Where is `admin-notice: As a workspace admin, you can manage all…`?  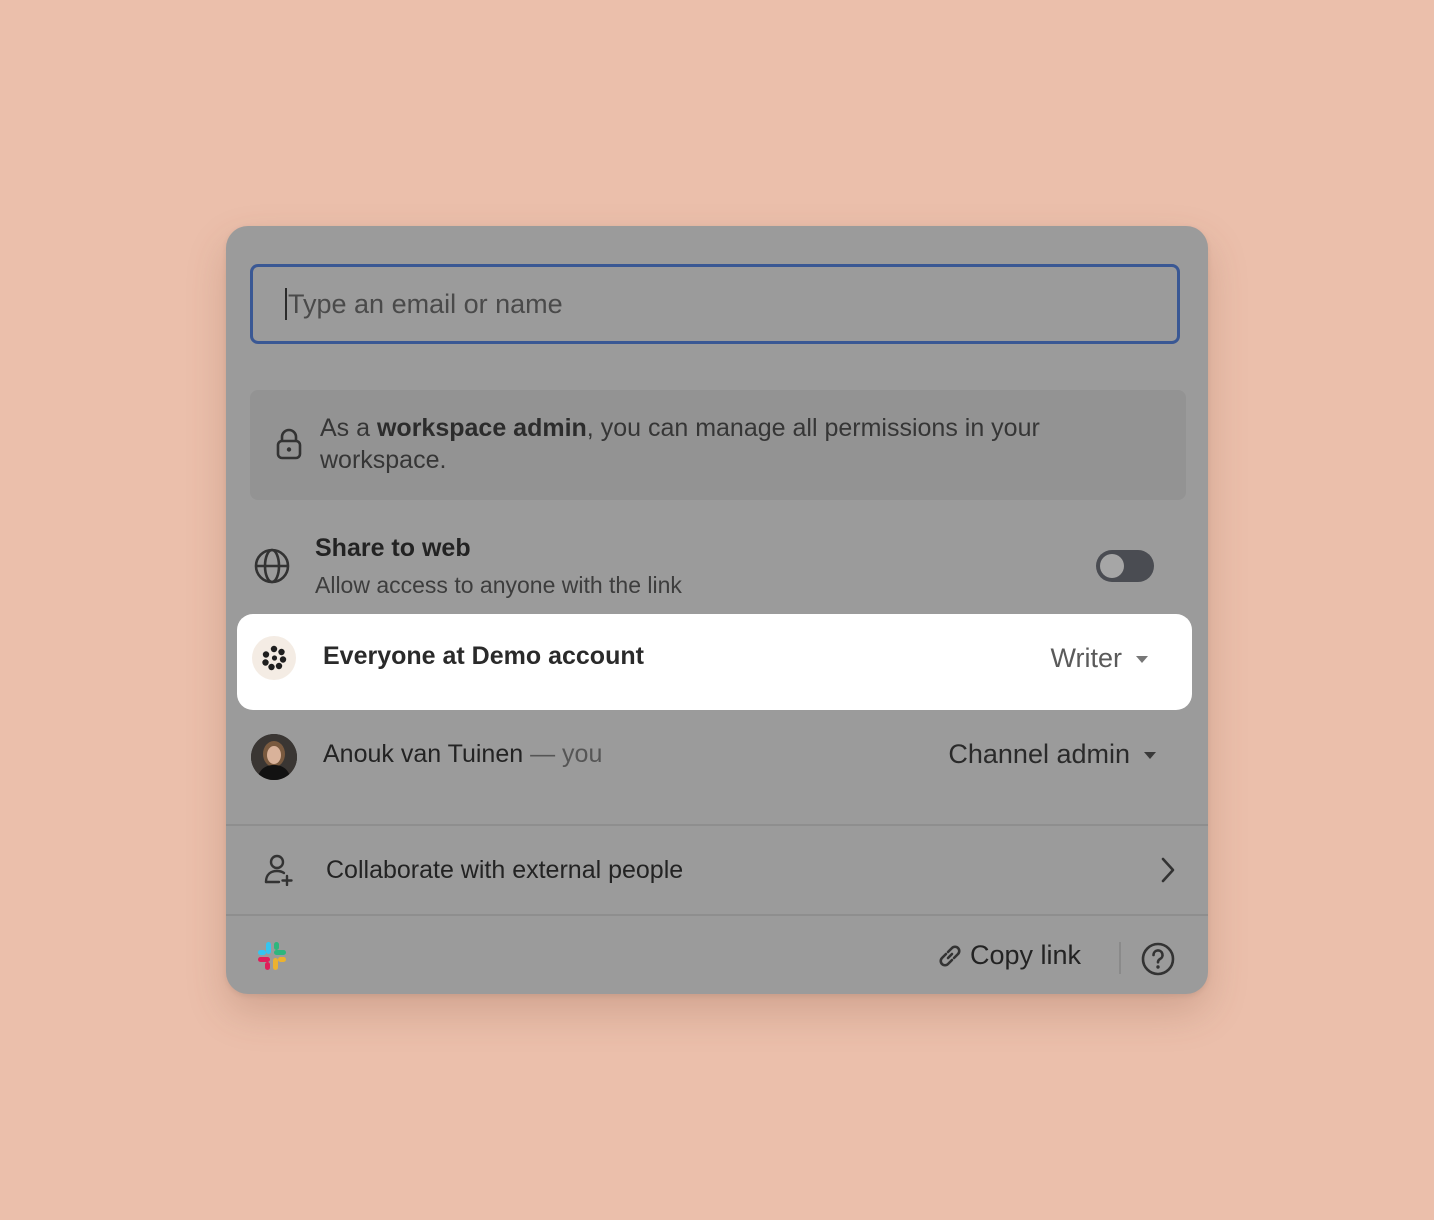
admin-notice: As a workspace admin, you can manage all… is located at coordinates (718, 445).